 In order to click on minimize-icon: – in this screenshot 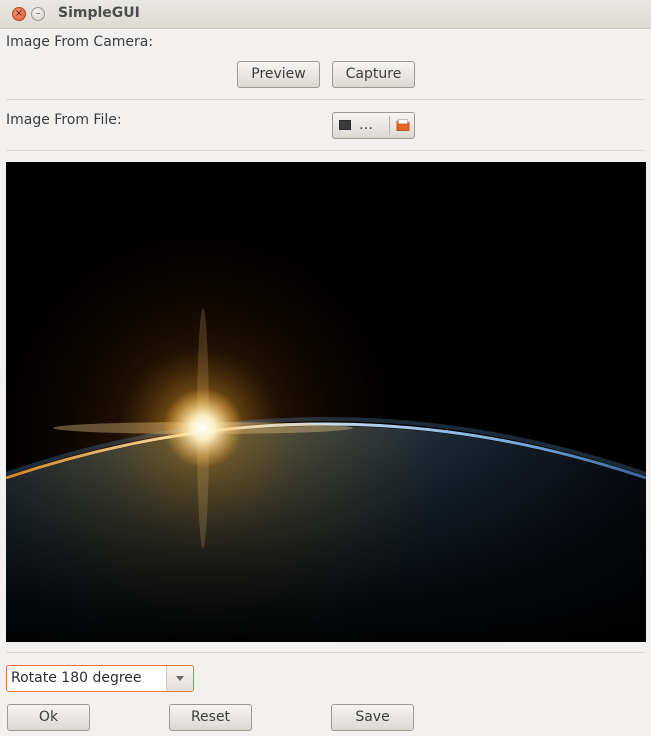, I will do `click(38, 13)`.